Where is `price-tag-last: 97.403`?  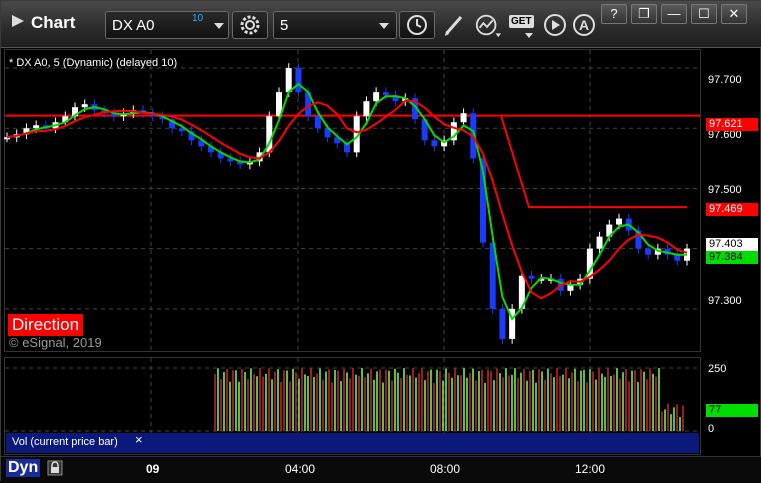 price-tag-last: 97.403 is located at coordinates (732, 244).